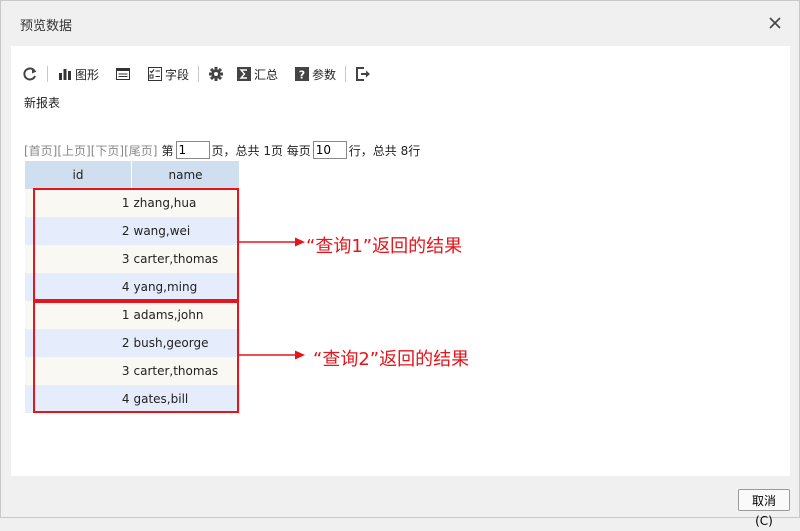 This screenshot has width=800, height=531. What do you see at coordinates (177, 74) in the screenshot?
I see `fields-label: 字段` at bounding box center [177, 74].